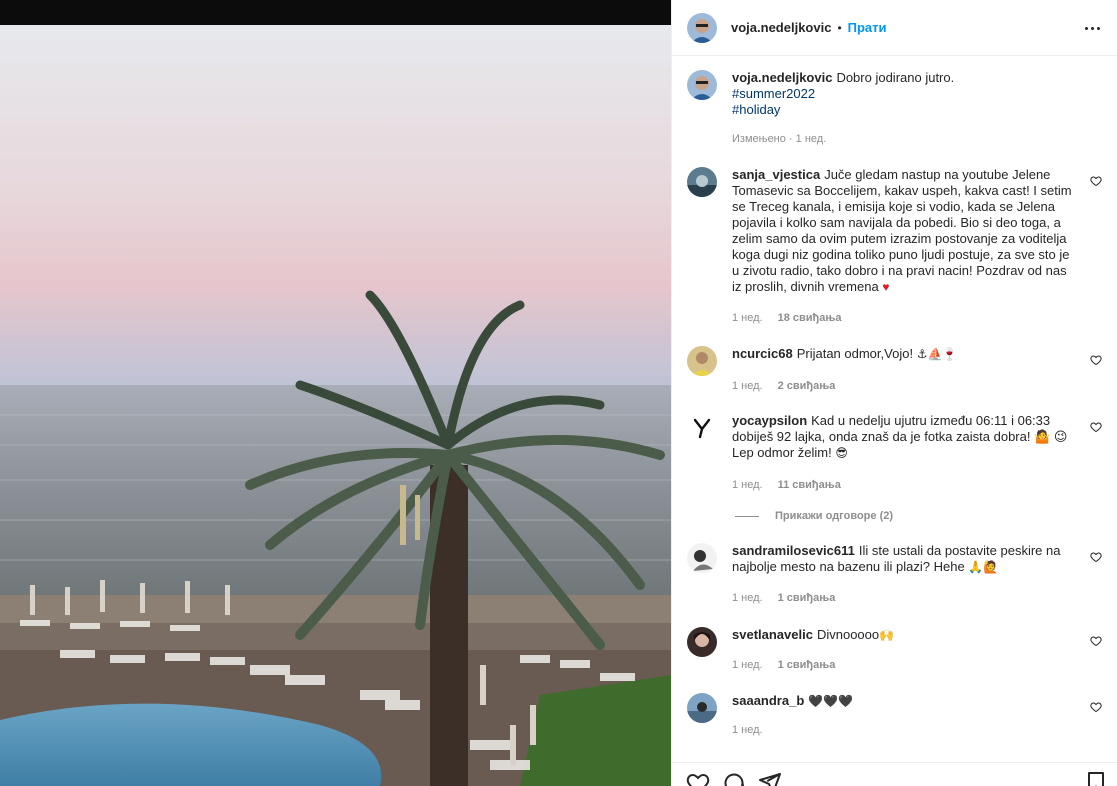  I want to click on caption-text: Dobro jodirano jutro., so click(895, 77).